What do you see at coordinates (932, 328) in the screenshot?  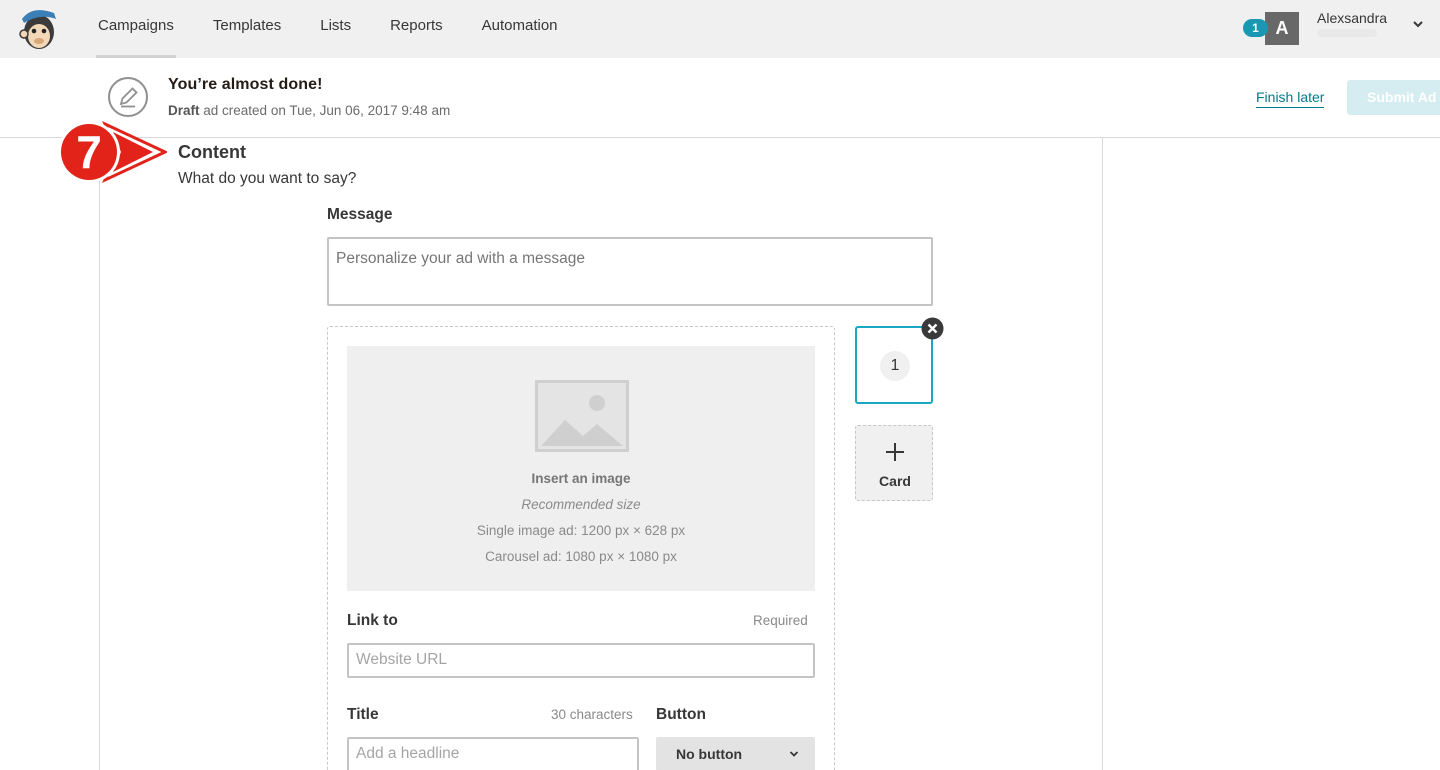 I see `close-icon` at bounding box center [932, 328].